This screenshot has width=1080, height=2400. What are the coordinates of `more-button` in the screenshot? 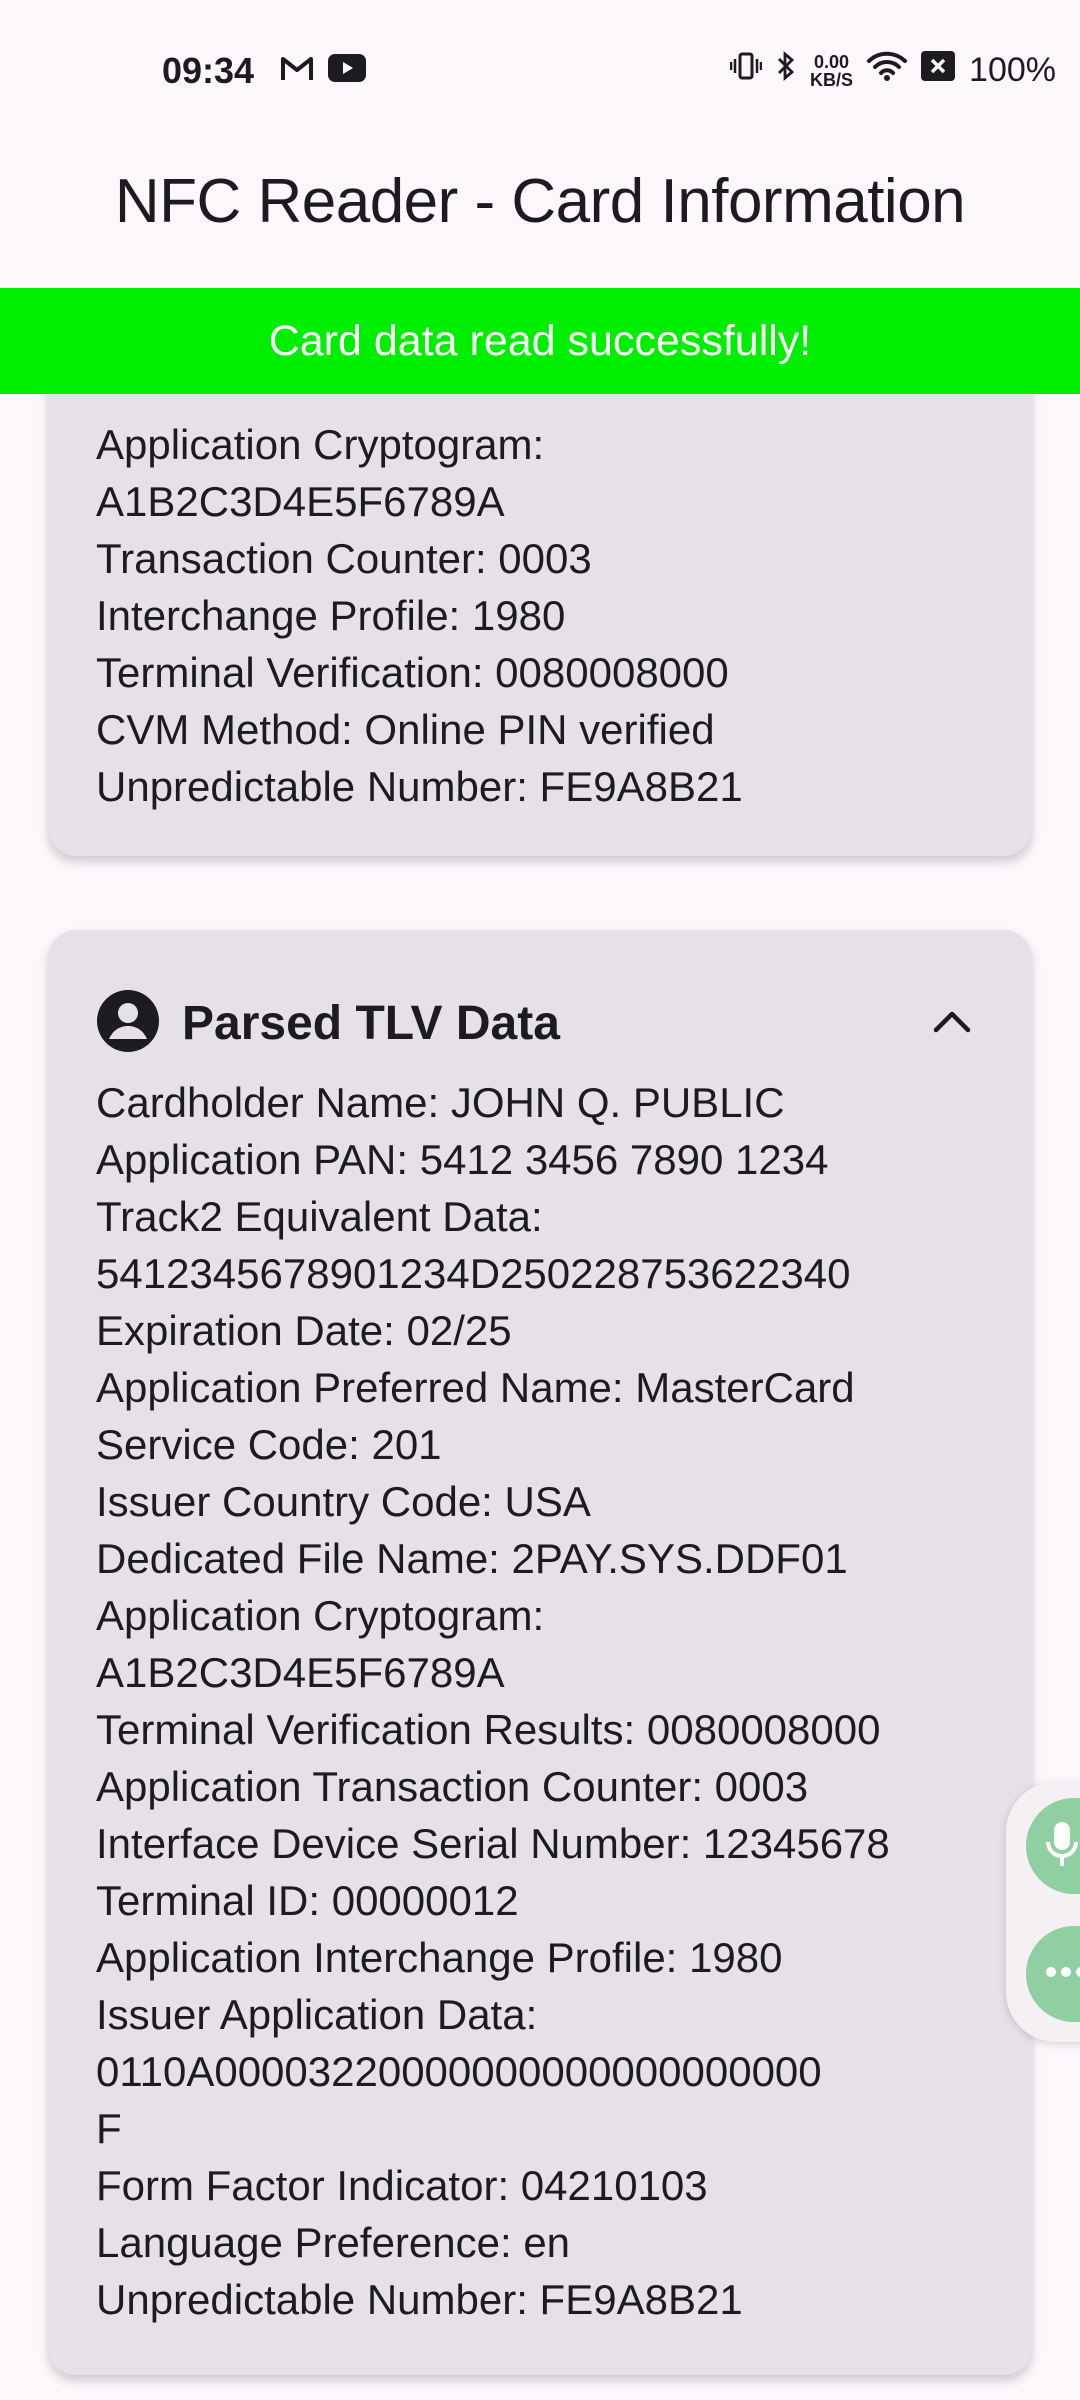 It's located at (1053, 1974).